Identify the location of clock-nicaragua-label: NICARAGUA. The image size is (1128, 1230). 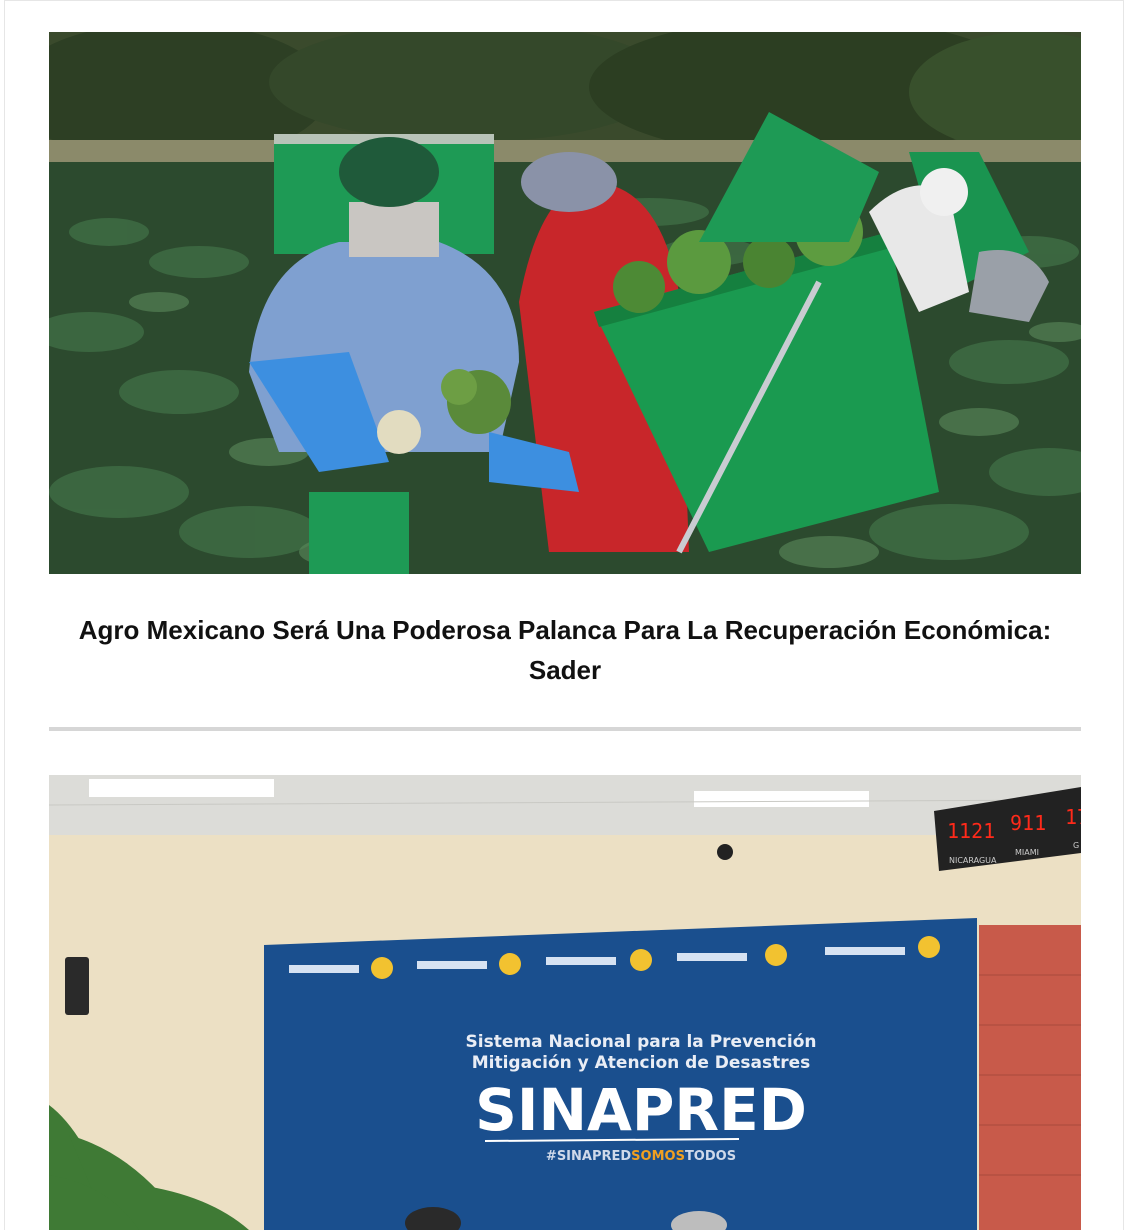
(973, 860).